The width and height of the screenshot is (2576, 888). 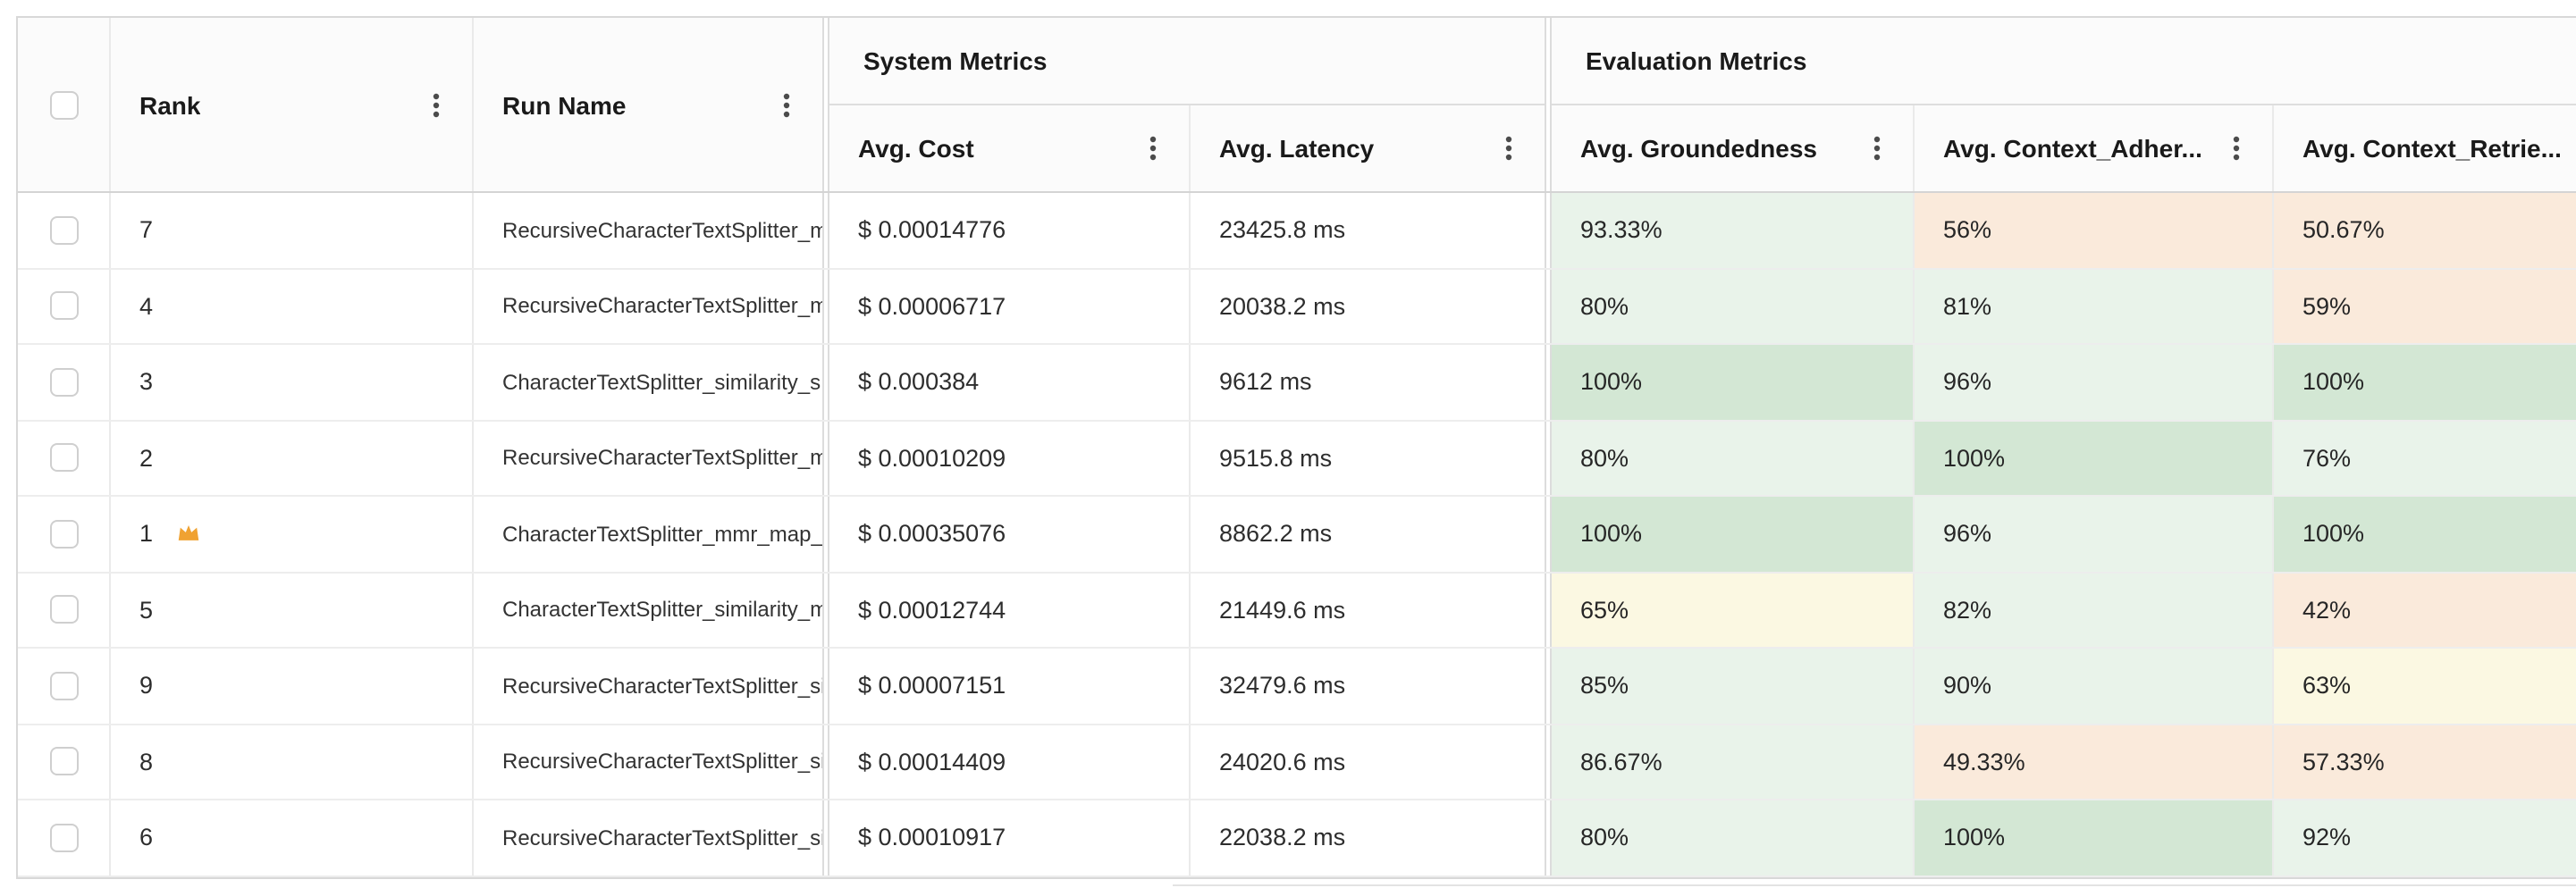 What do you see at coordinates (1699, 148) in the screenshot?
I see `avg-groundedness-header-label: Avg. Groundedness` at bounding box center [1699, 148].